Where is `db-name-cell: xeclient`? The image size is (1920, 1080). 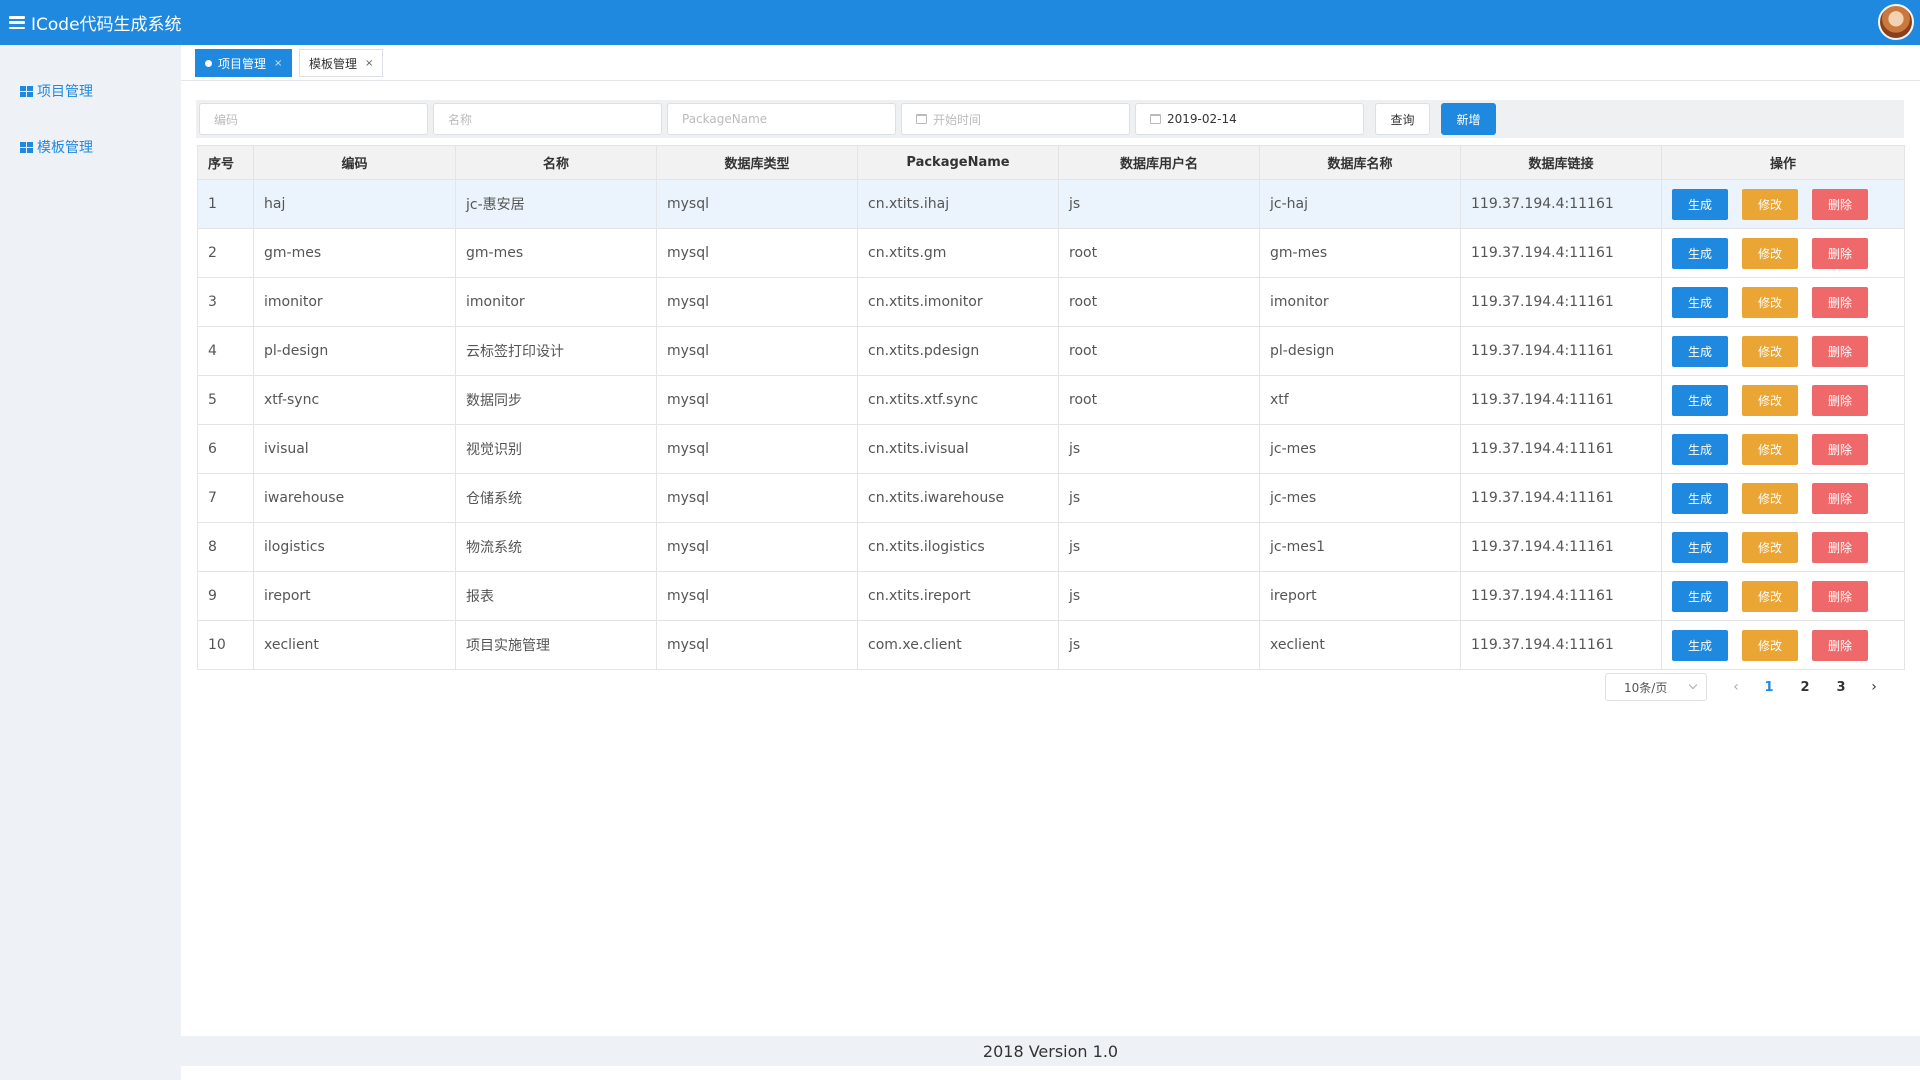
db-name-cell: xeclient is located at coordinates (1360, 645).